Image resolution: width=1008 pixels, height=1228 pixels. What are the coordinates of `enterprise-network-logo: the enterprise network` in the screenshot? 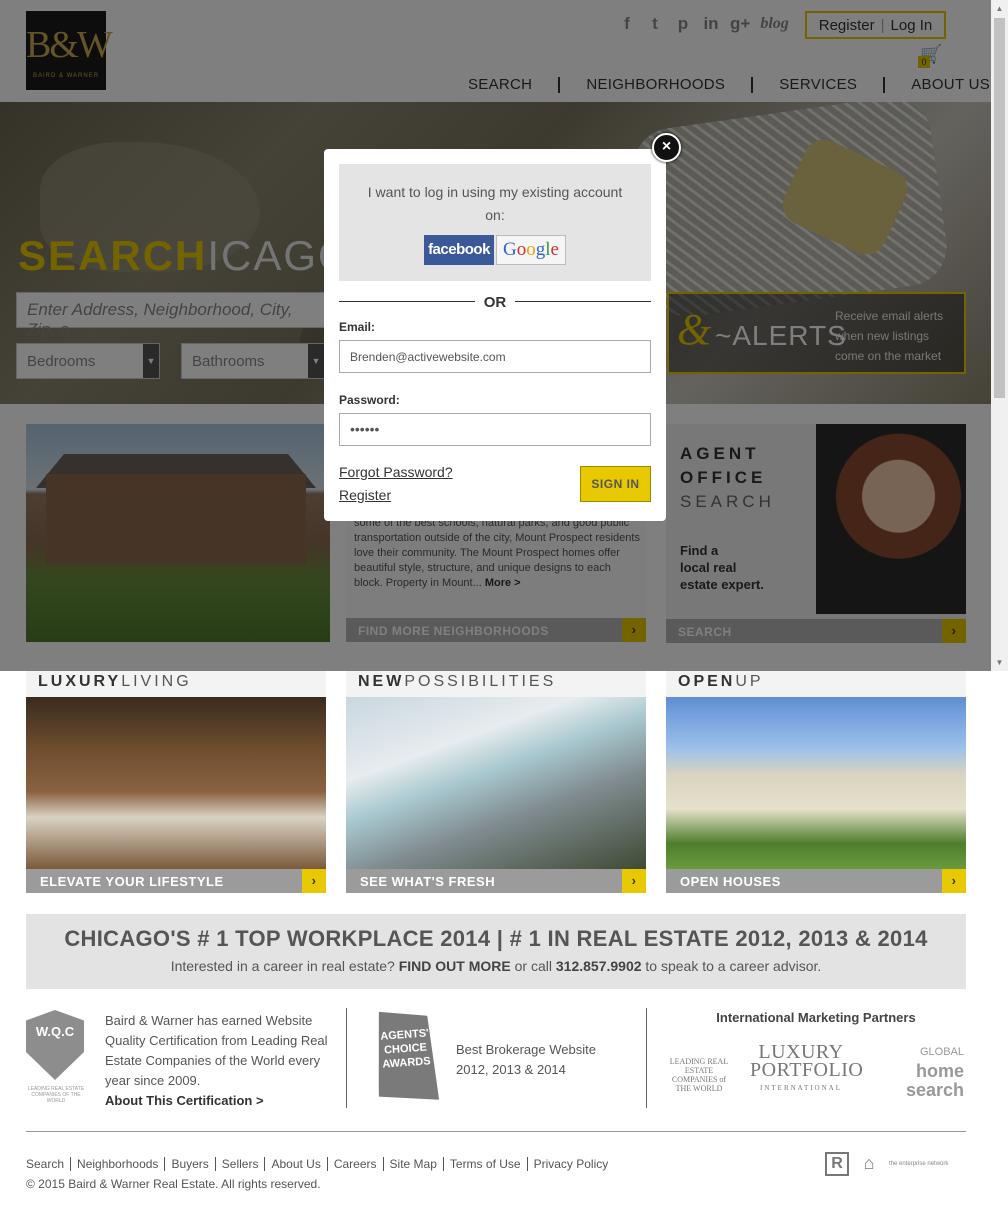 It's located at (919, 1163).